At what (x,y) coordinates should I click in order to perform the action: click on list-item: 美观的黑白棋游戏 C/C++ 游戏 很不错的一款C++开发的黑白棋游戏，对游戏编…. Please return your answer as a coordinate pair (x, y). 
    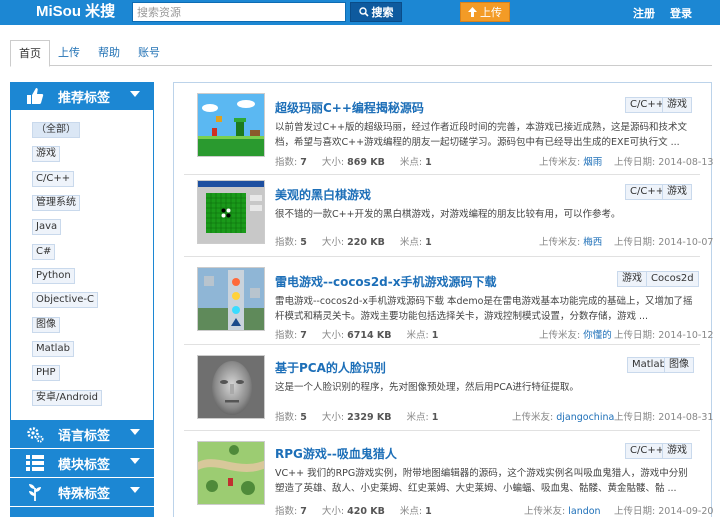
    Looking at the image, I should click on (448, 216).